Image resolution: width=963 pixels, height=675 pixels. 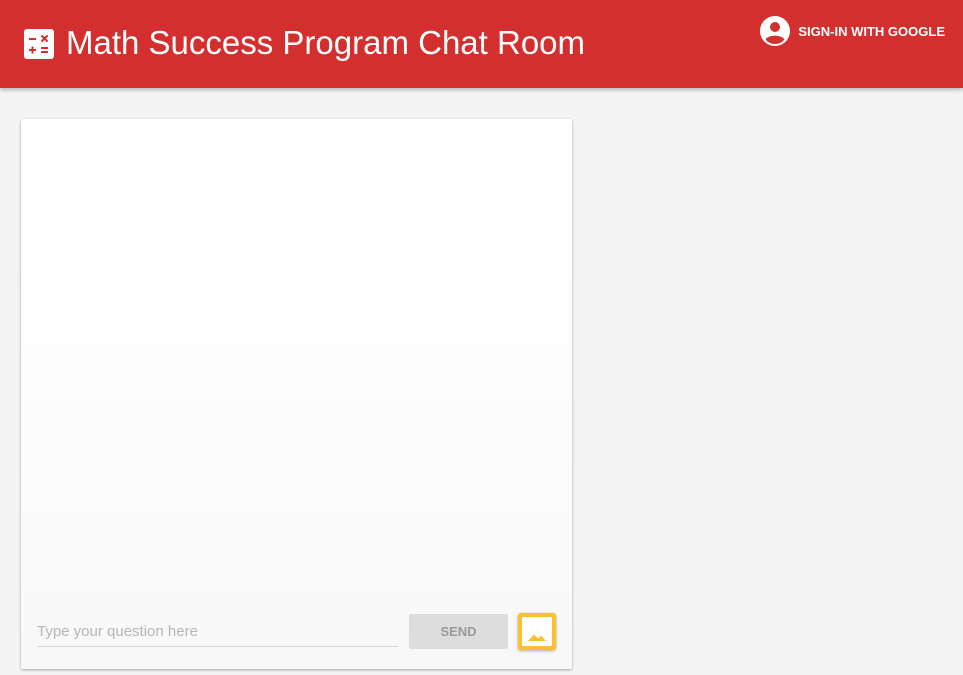 I want to click on account-circle-icon, so click(x=775, y=31).